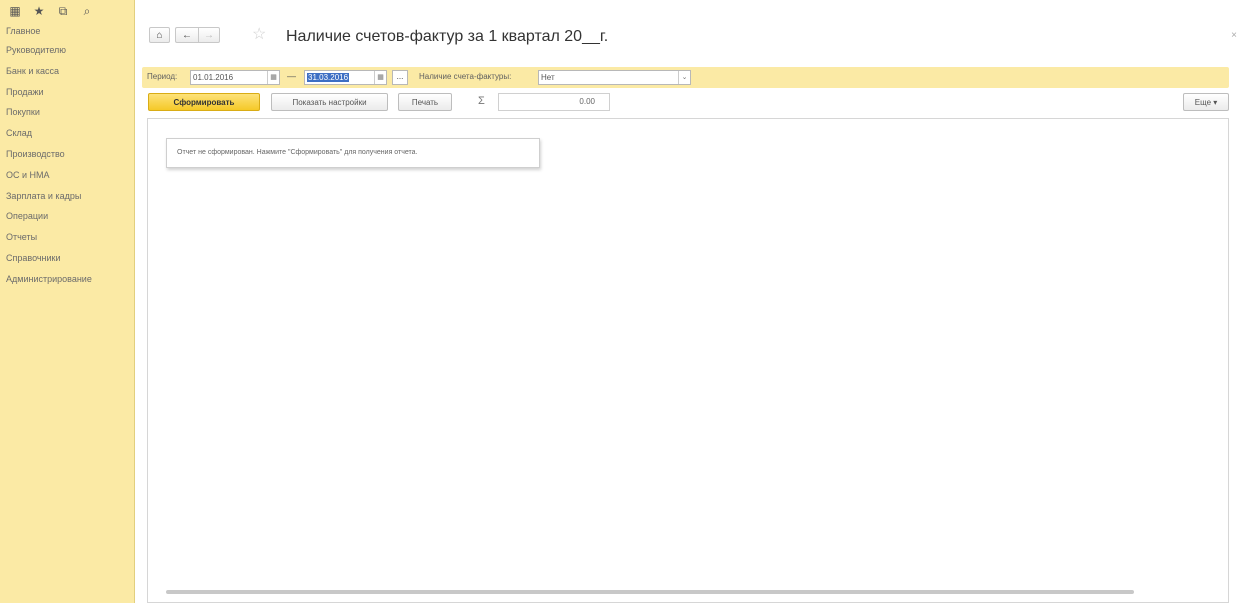 The image size is (1245, 603). Describe the element at coordinates (15, 11) in the screenshot. I see `apps-grid-icon: ▦` at that location.